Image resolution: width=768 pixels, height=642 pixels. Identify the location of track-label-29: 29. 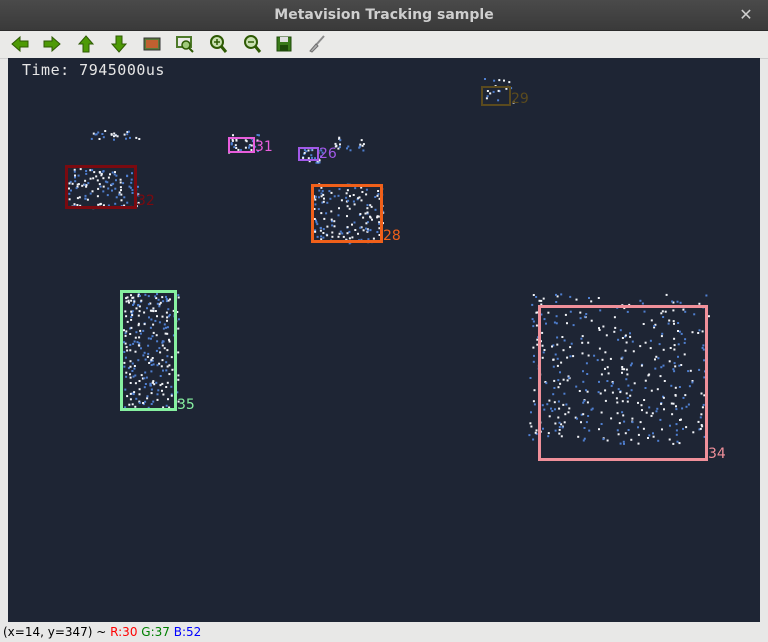
(520, 99).